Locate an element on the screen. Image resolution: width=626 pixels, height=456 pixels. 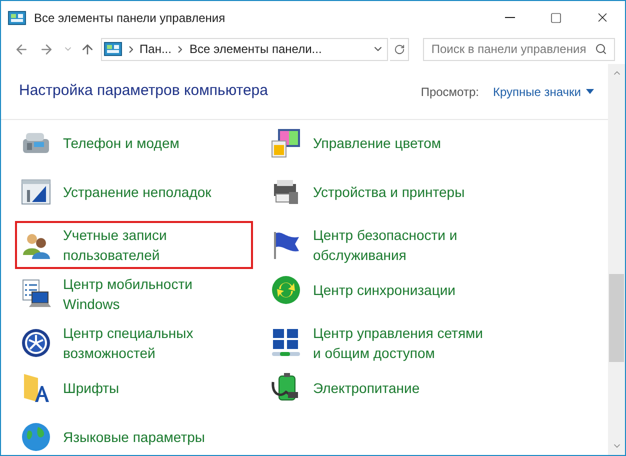
scrollbar-thumb is located at coordinates (616, 318).